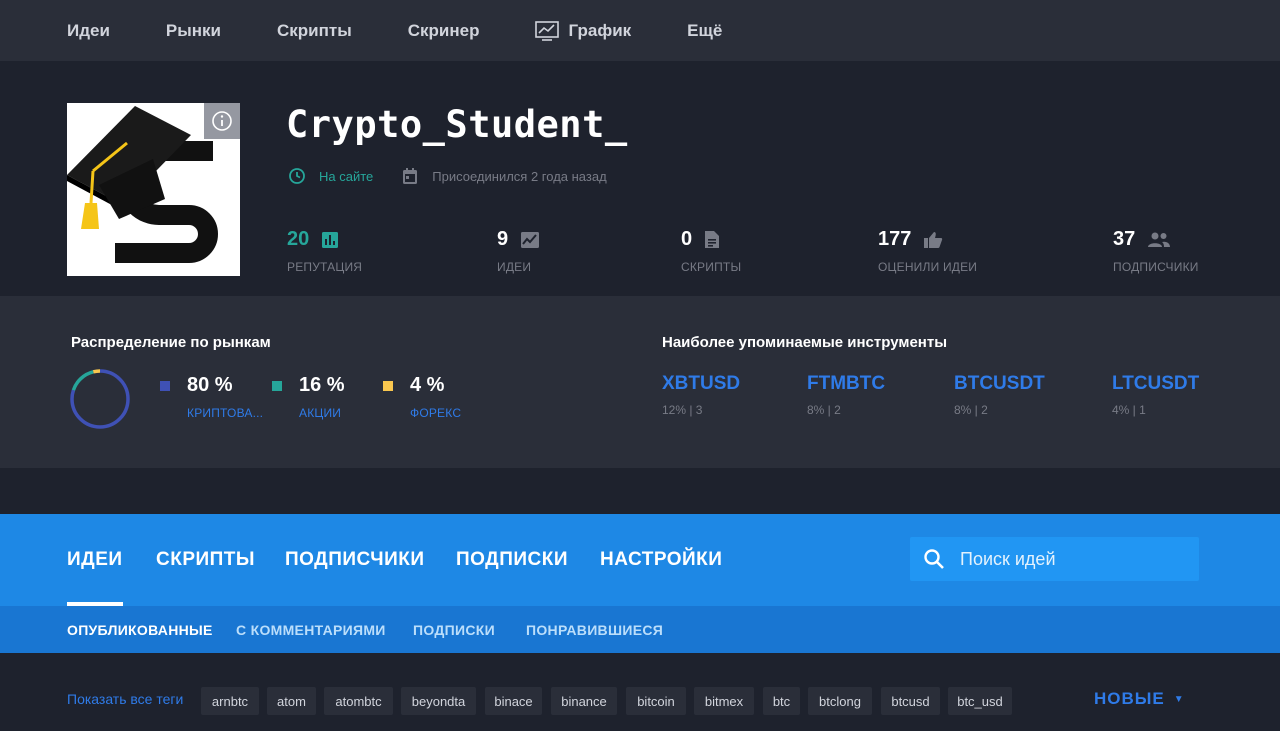 Image resolution: width=1280 pixels, height=731 pixels. I want to click on ideas-search, so click(1054, 559).